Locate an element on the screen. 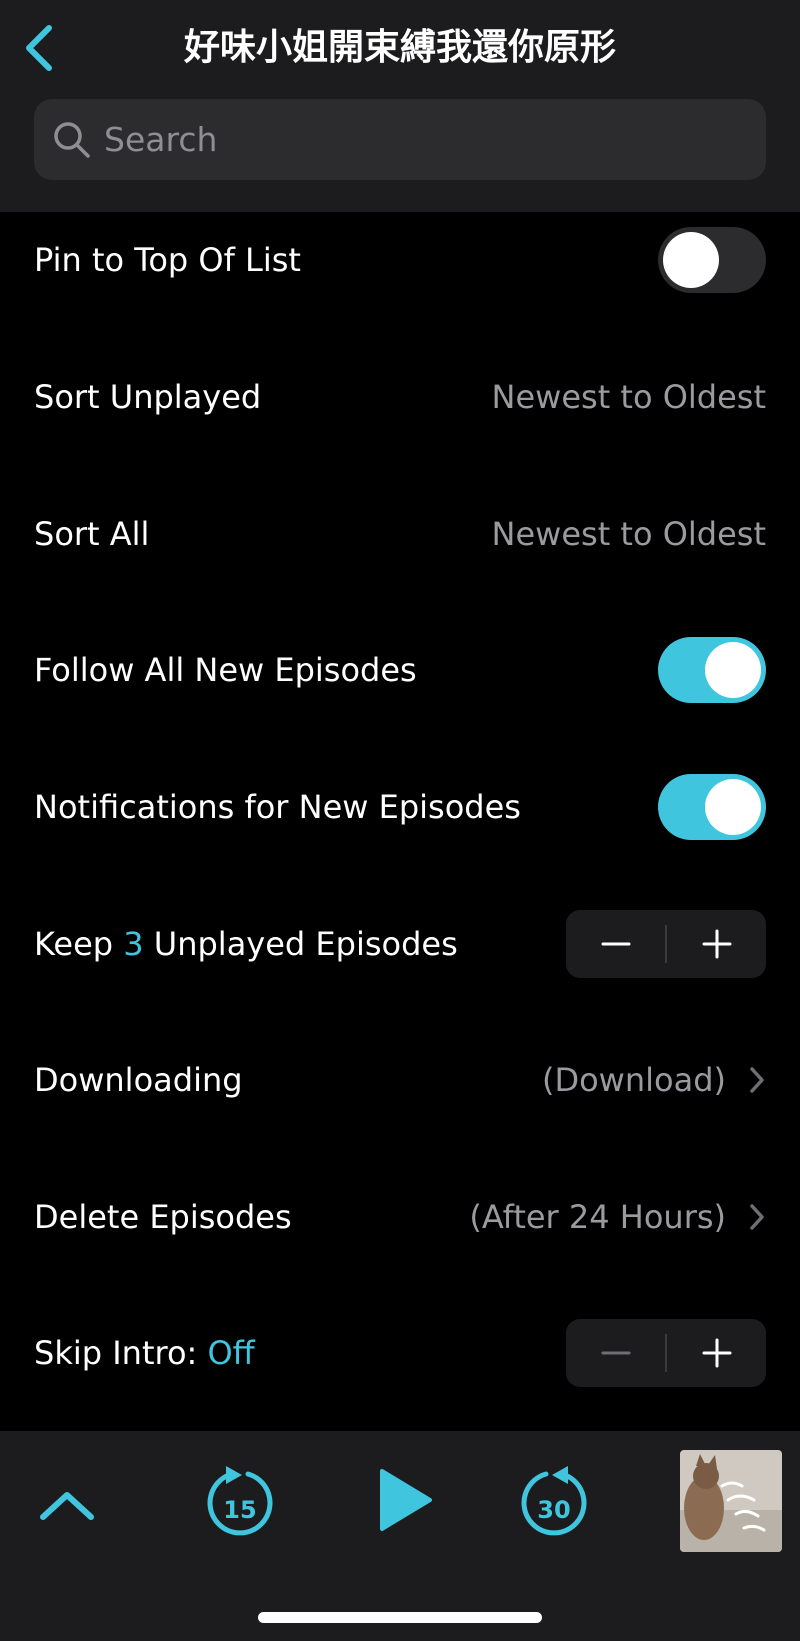 This screenshot has height=1641, width=800. back-button is located at coordinates (39, 48).